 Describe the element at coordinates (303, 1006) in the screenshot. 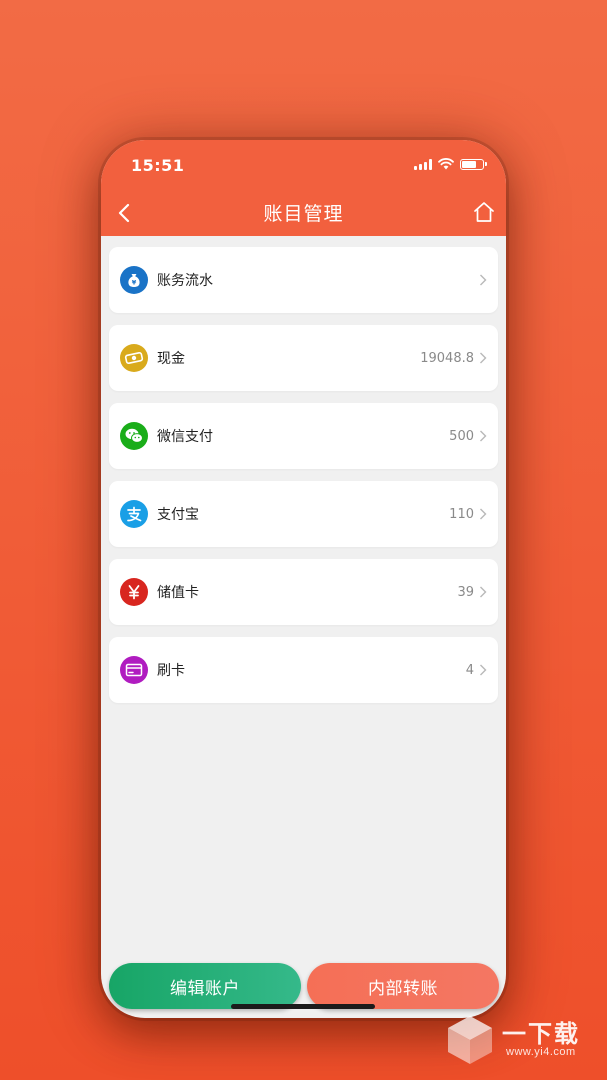

I see `home-indicator` at that location.